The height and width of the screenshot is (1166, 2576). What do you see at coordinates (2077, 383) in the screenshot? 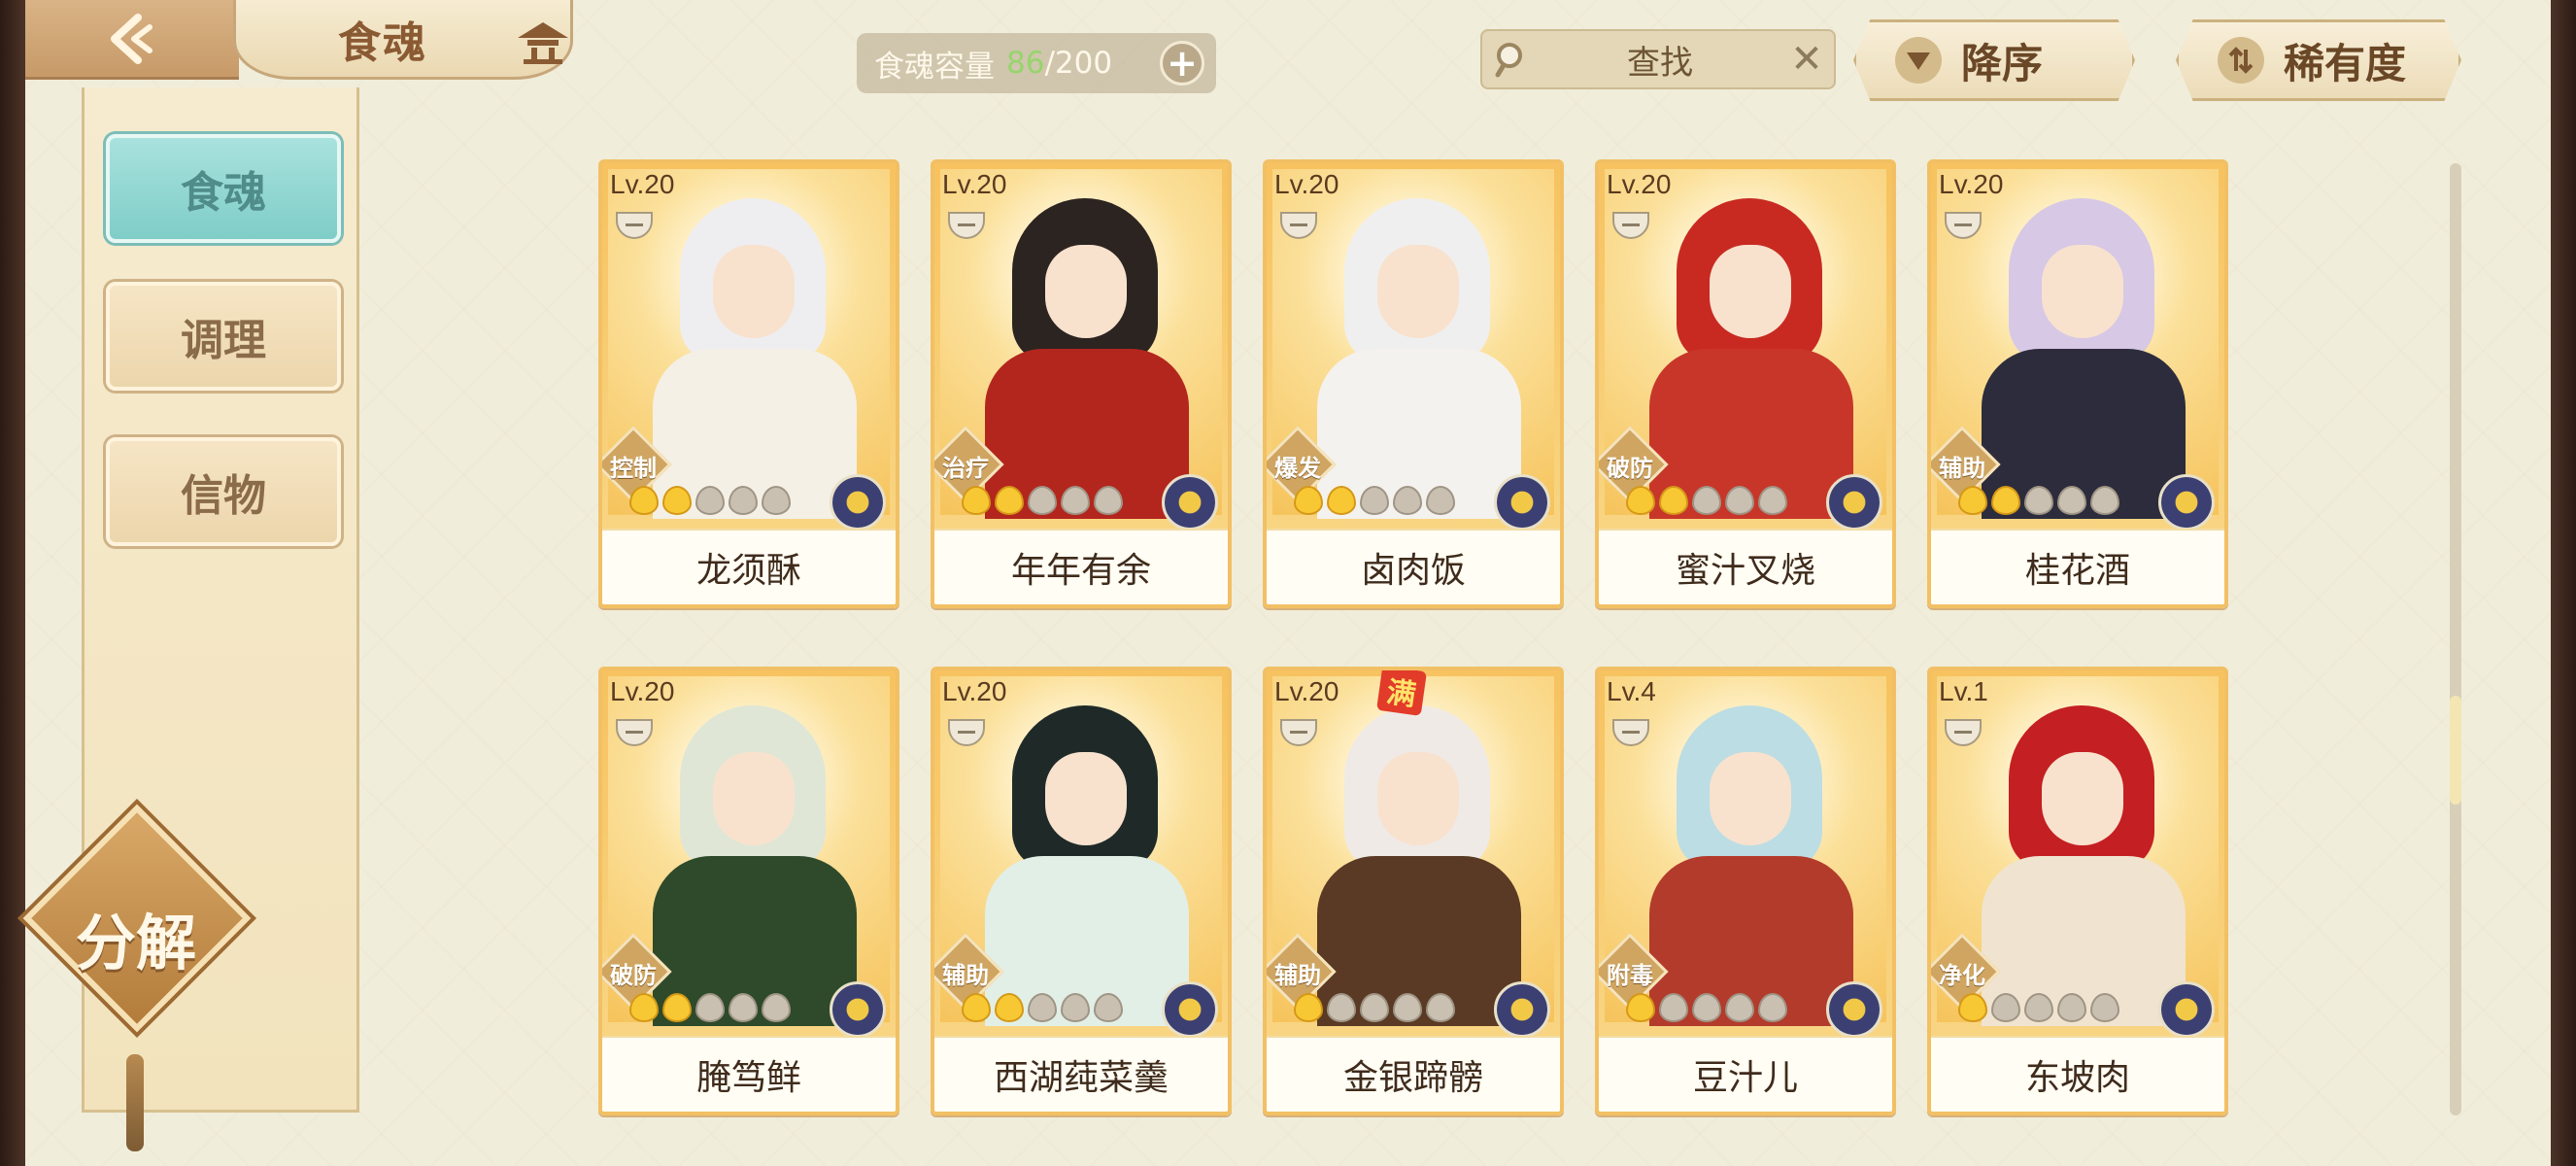
I see `food-soul-card: Lv.20 辅助桂花酒` at bounding box center [2077, 383].